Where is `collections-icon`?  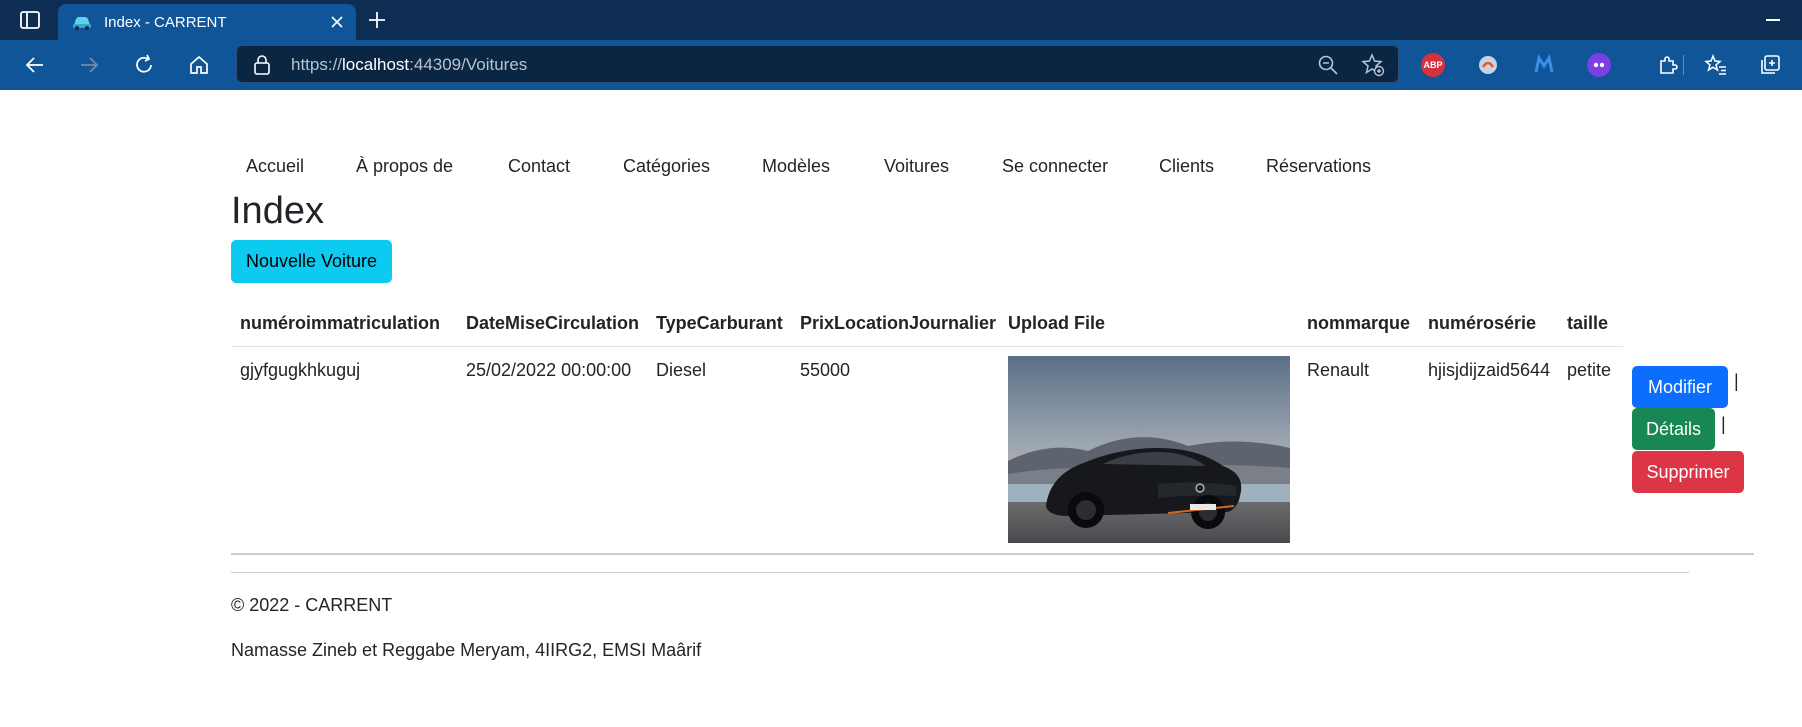
collections-icon is located at coordinates (1770, 65).